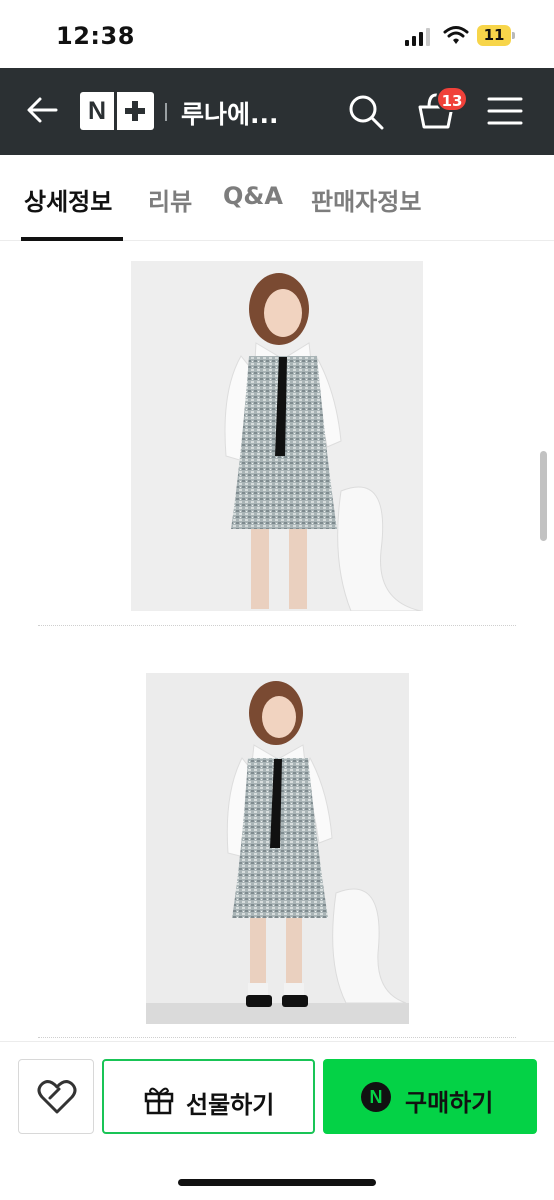 This screenshot has height=1200, width=554. I want to click on heart-icon, so click(57, 1097).